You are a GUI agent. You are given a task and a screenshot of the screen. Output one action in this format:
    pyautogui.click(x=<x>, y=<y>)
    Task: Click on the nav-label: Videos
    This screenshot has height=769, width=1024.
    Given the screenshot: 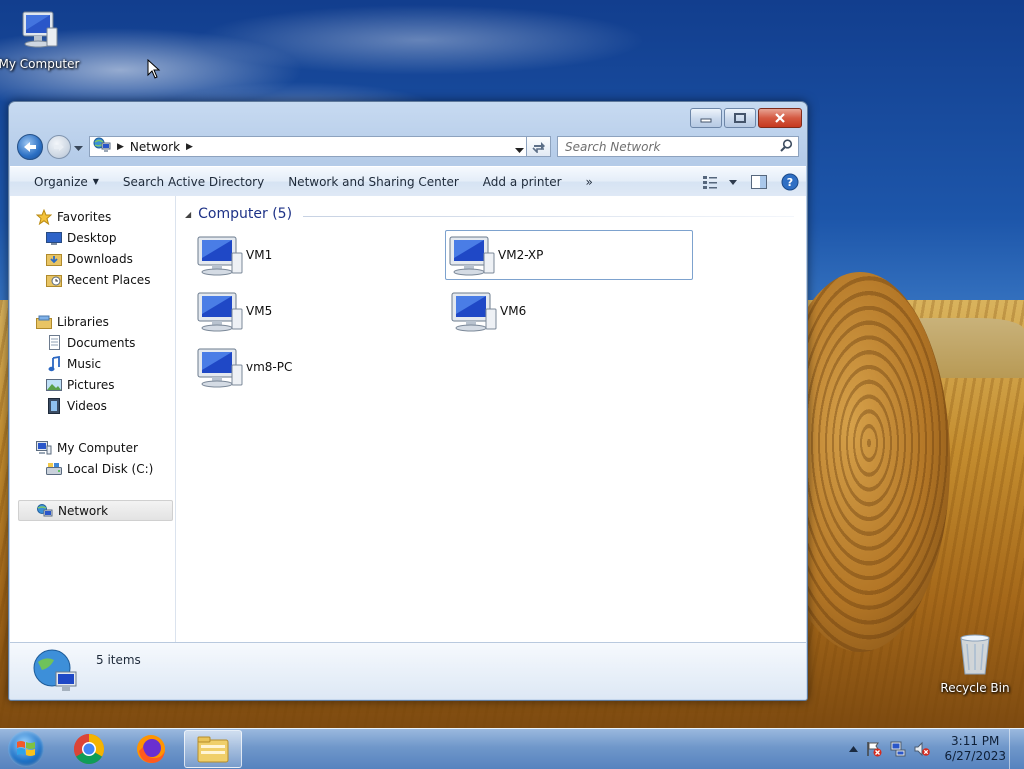 What is the action you would take?
    pyautogui.click(x=87, y=405)
    